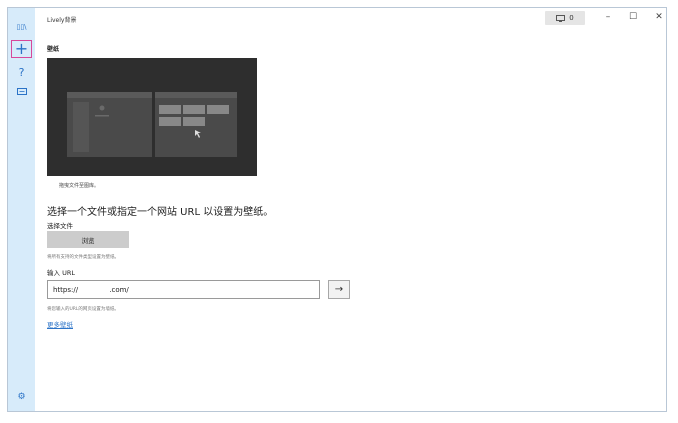  I want to click on url-input, so click(183, 289).